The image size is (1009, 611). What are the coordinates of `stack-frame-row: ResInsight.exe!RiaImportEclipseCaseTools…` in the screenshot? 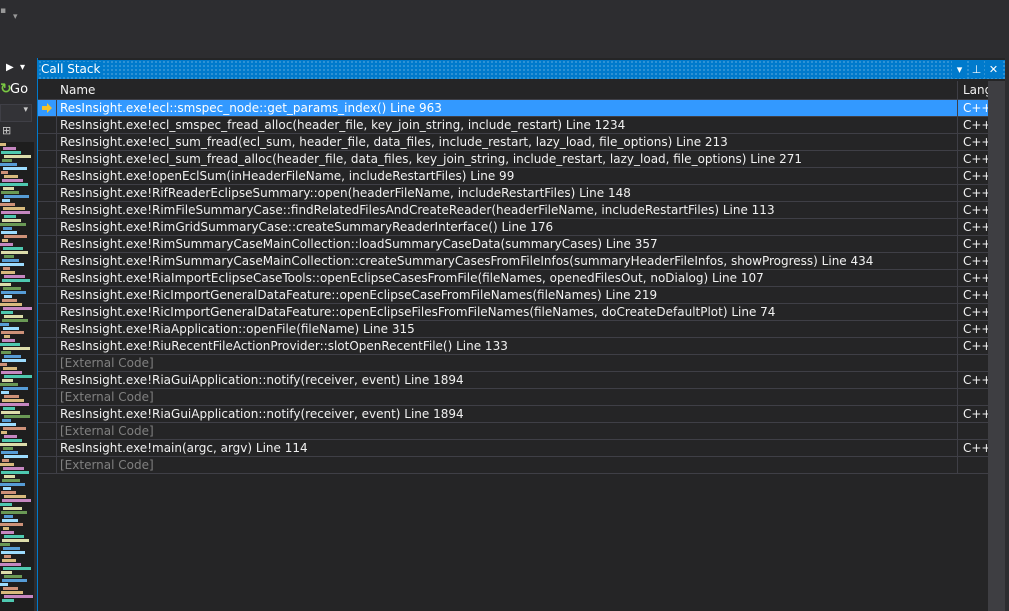 It's located at (515, 278).